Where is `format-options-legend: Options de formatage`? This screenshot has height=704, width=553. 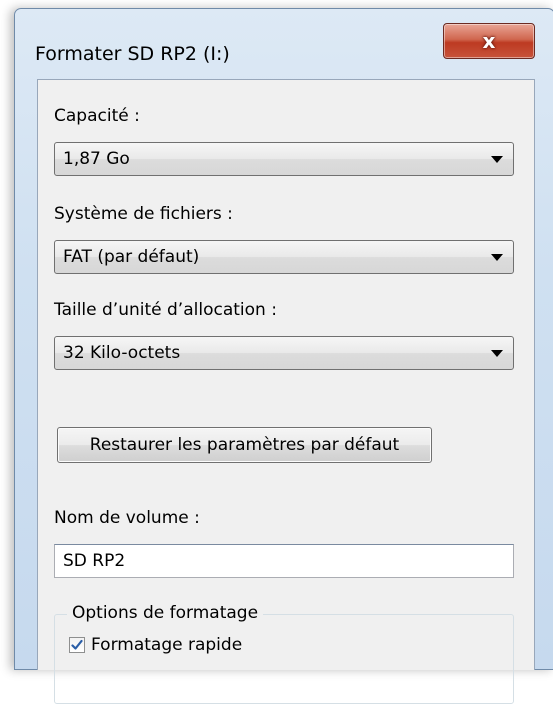 format-options-legend: Options de formatage is located at coordinates (165, 613).